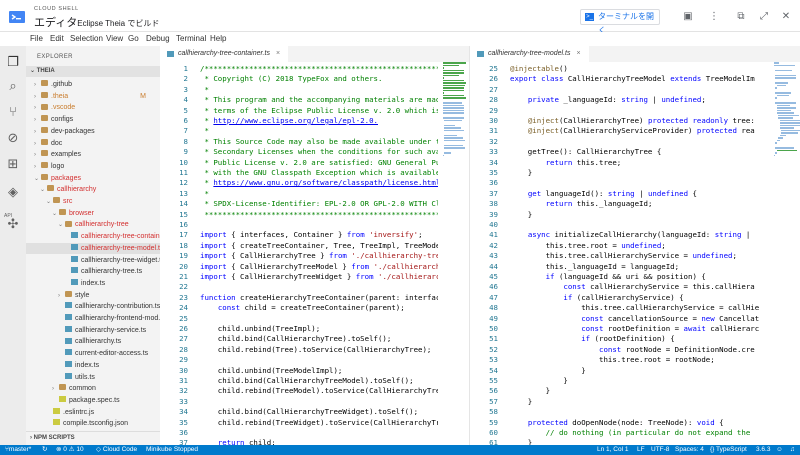 The image size is (800, 455). What do you see at coordinates (13, 192) in the screenshot?
I see `api-icon: ◈` at bounding box center [13, 192].